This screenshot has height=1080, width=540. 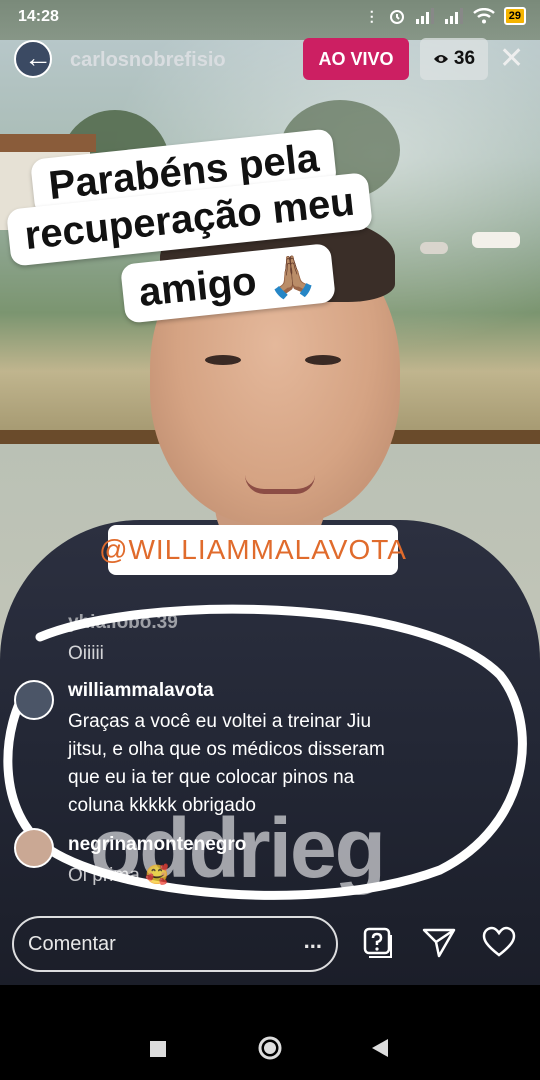 What do you see at coordinates (439, 942) in the screenshot?
I see `send-icon` at bounding box center [439, 942].